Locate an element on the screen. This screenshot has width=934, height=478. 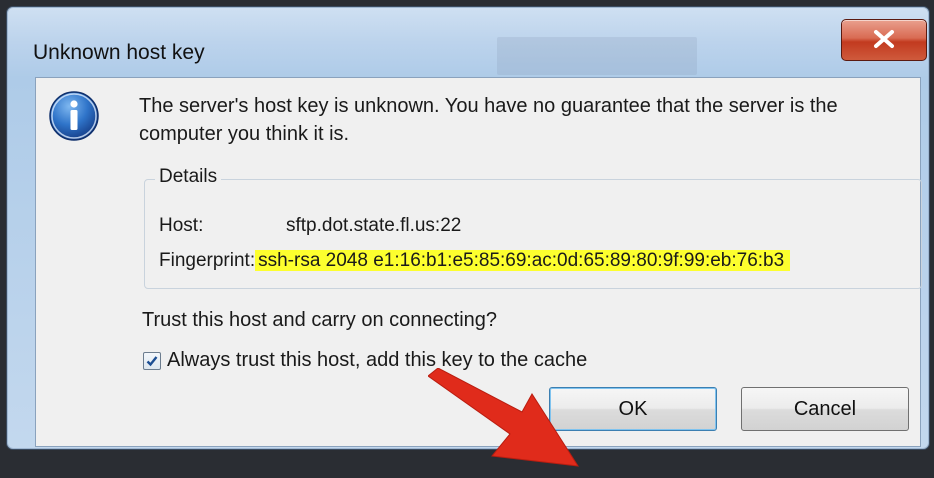
details-legend: Details is located at coordinates (188, 177).